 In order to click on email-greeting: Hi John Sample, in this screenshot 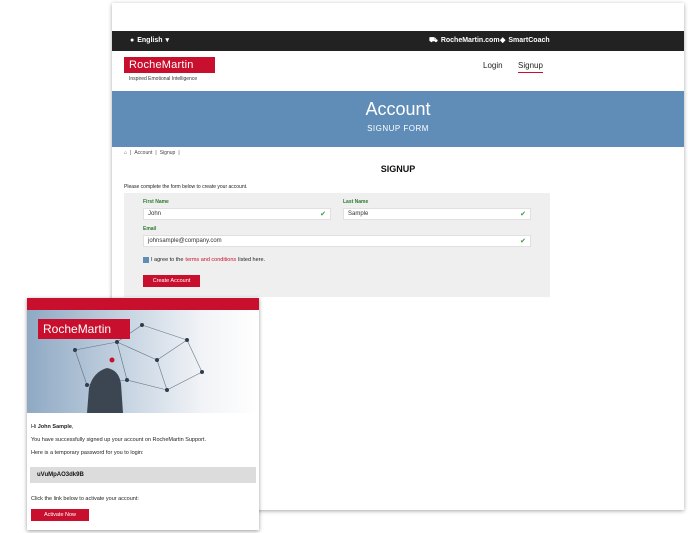, I will do `click(52, 427)`.